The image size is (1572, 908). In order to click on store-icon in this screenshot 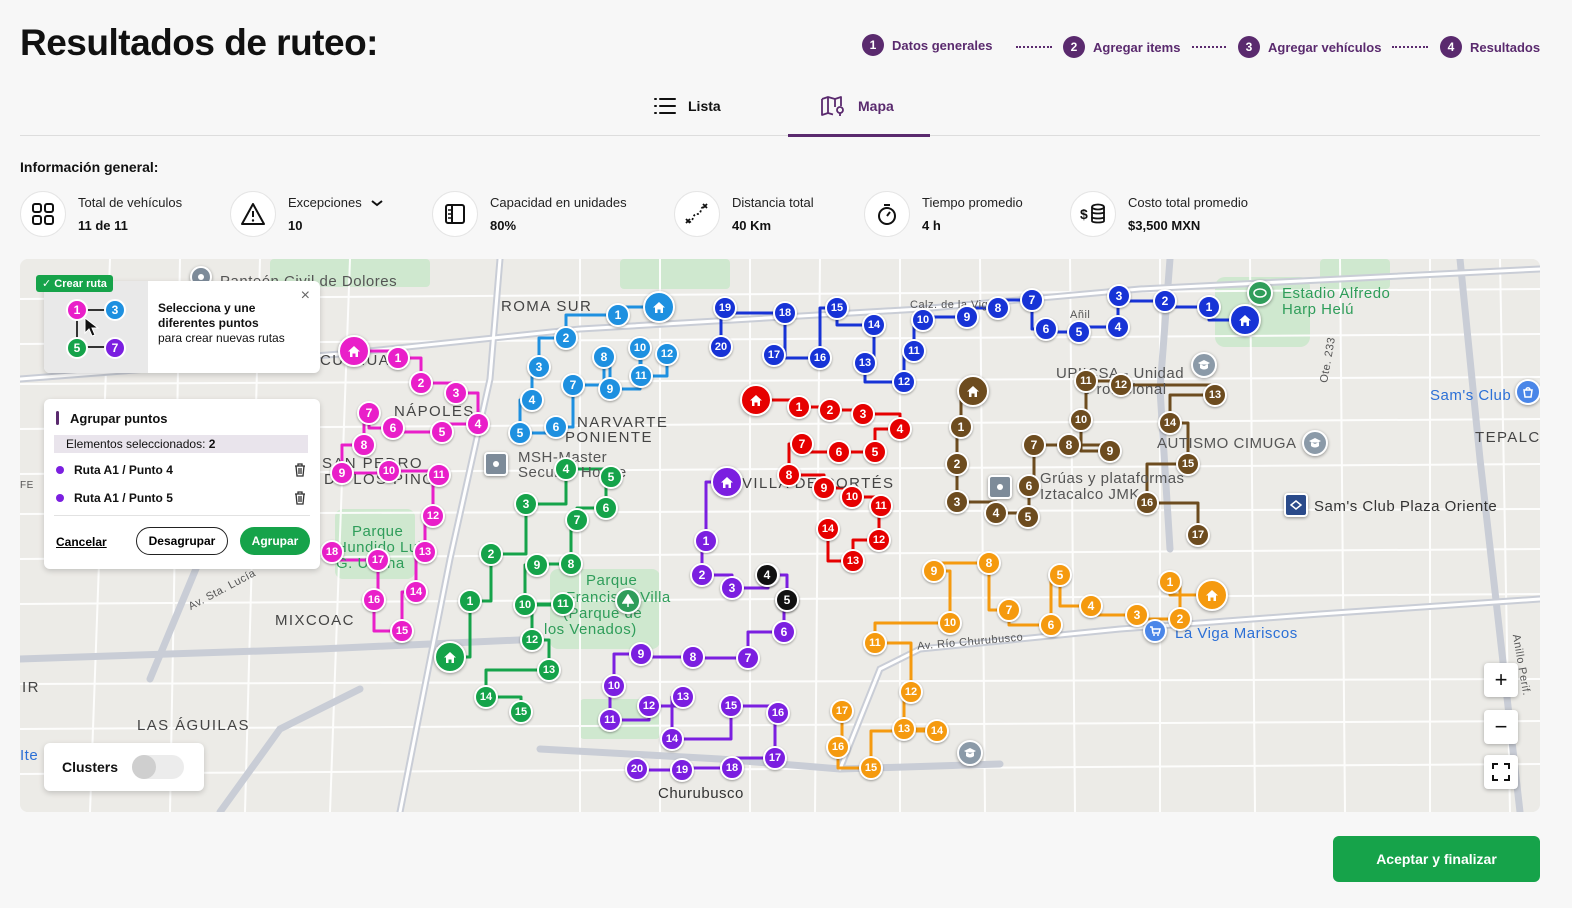, I will do `click(1296, 505)`.